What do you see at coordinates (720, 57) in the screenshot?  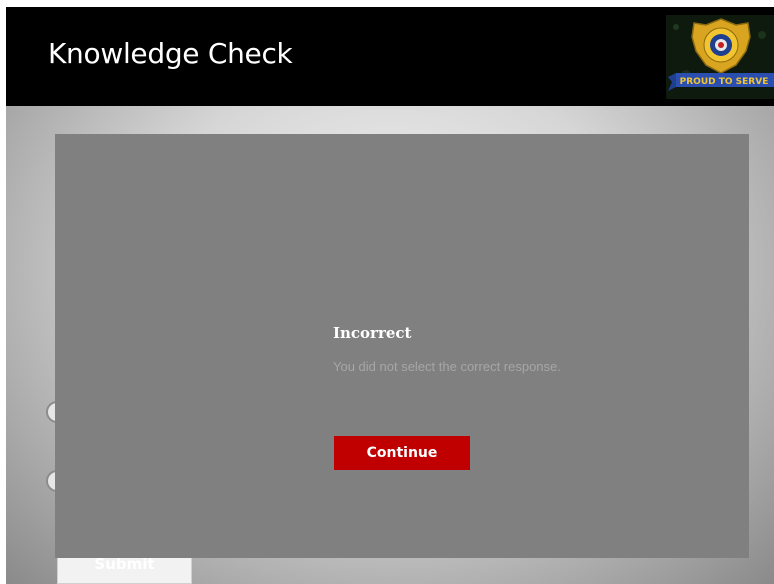 I see `police-badge-logo: PROUD TO SERVE` at bounding box center [720, 57].